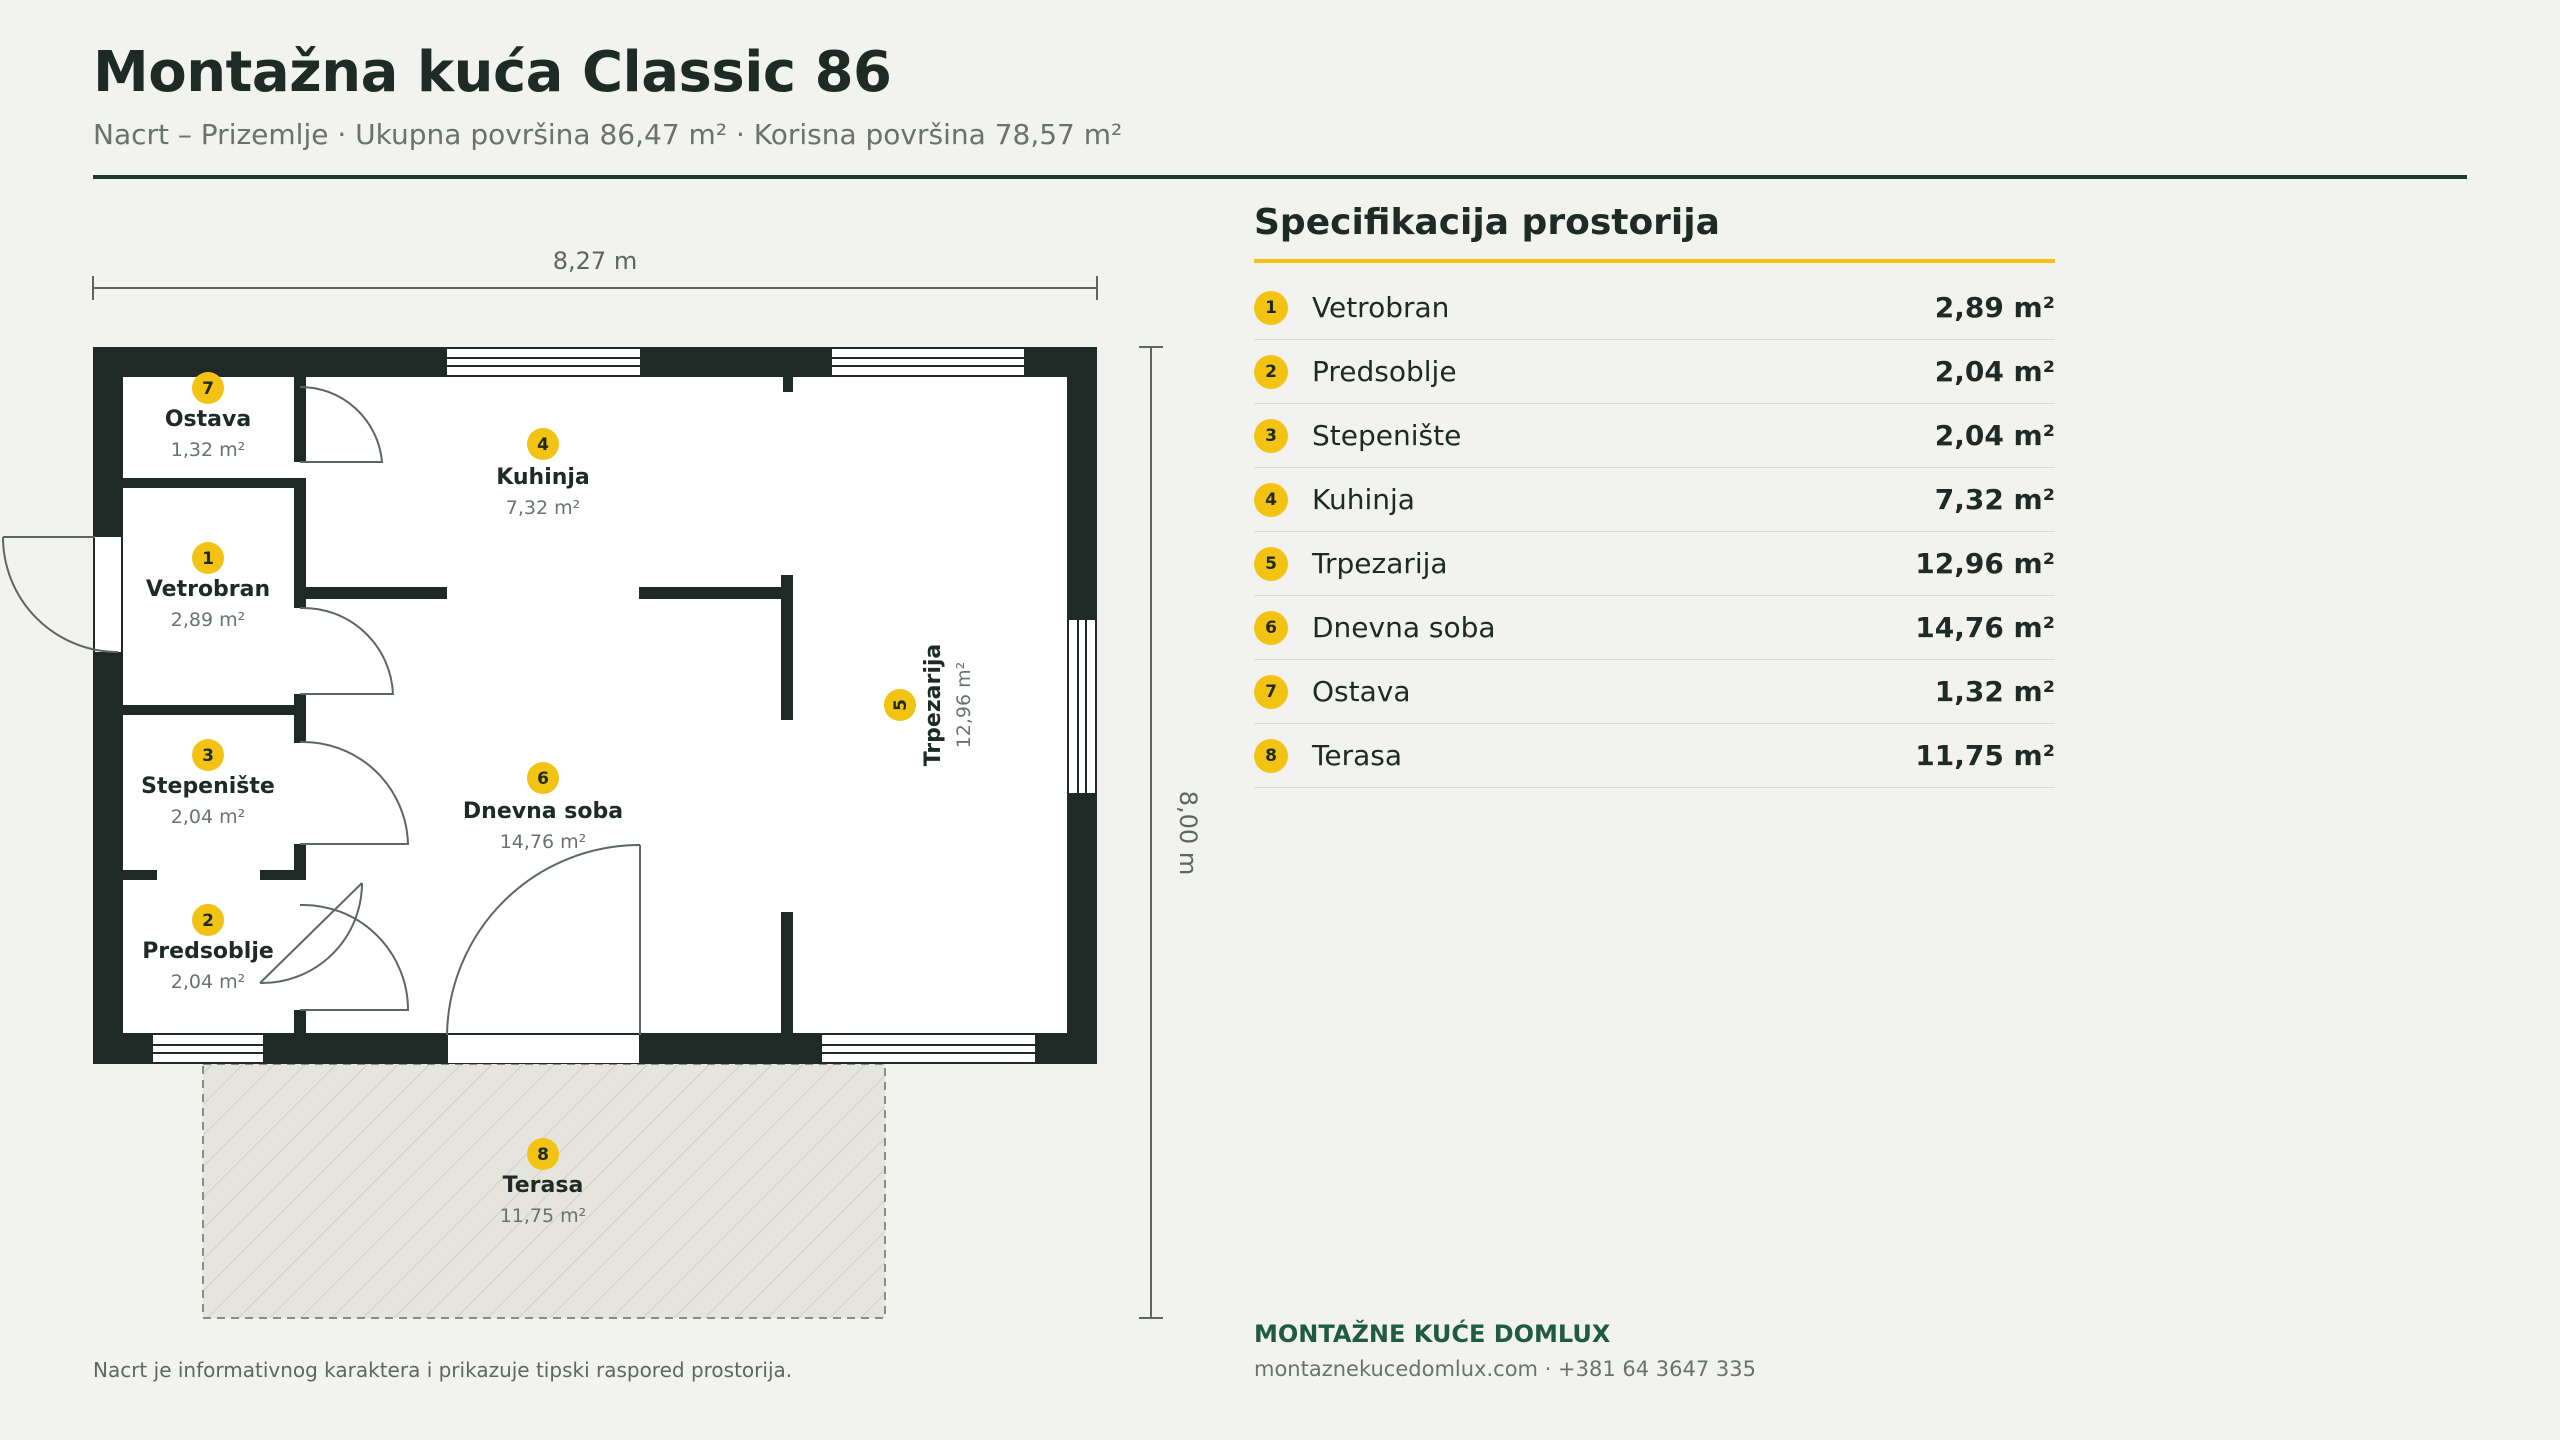 Image resolution: width=2560 pixels, height=1440 pixels. Describe the element at coordinates (1271, 435) in the screenshot. I see `room-number-badge: 3` at that location.